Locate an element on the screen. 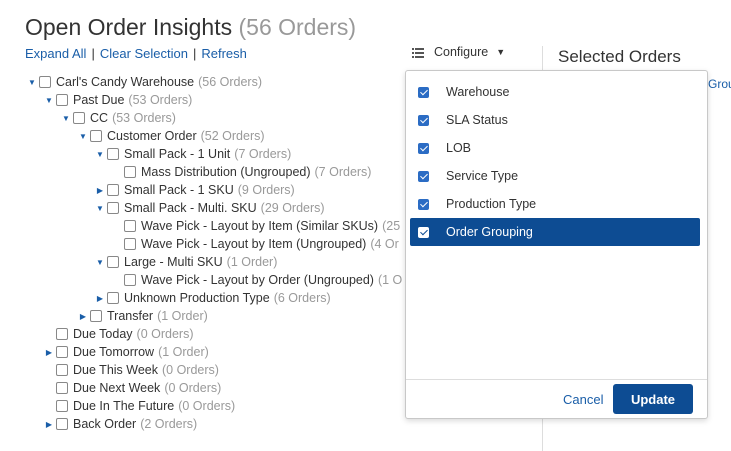  configure-label: Configure is located at coordinates (461, 52).